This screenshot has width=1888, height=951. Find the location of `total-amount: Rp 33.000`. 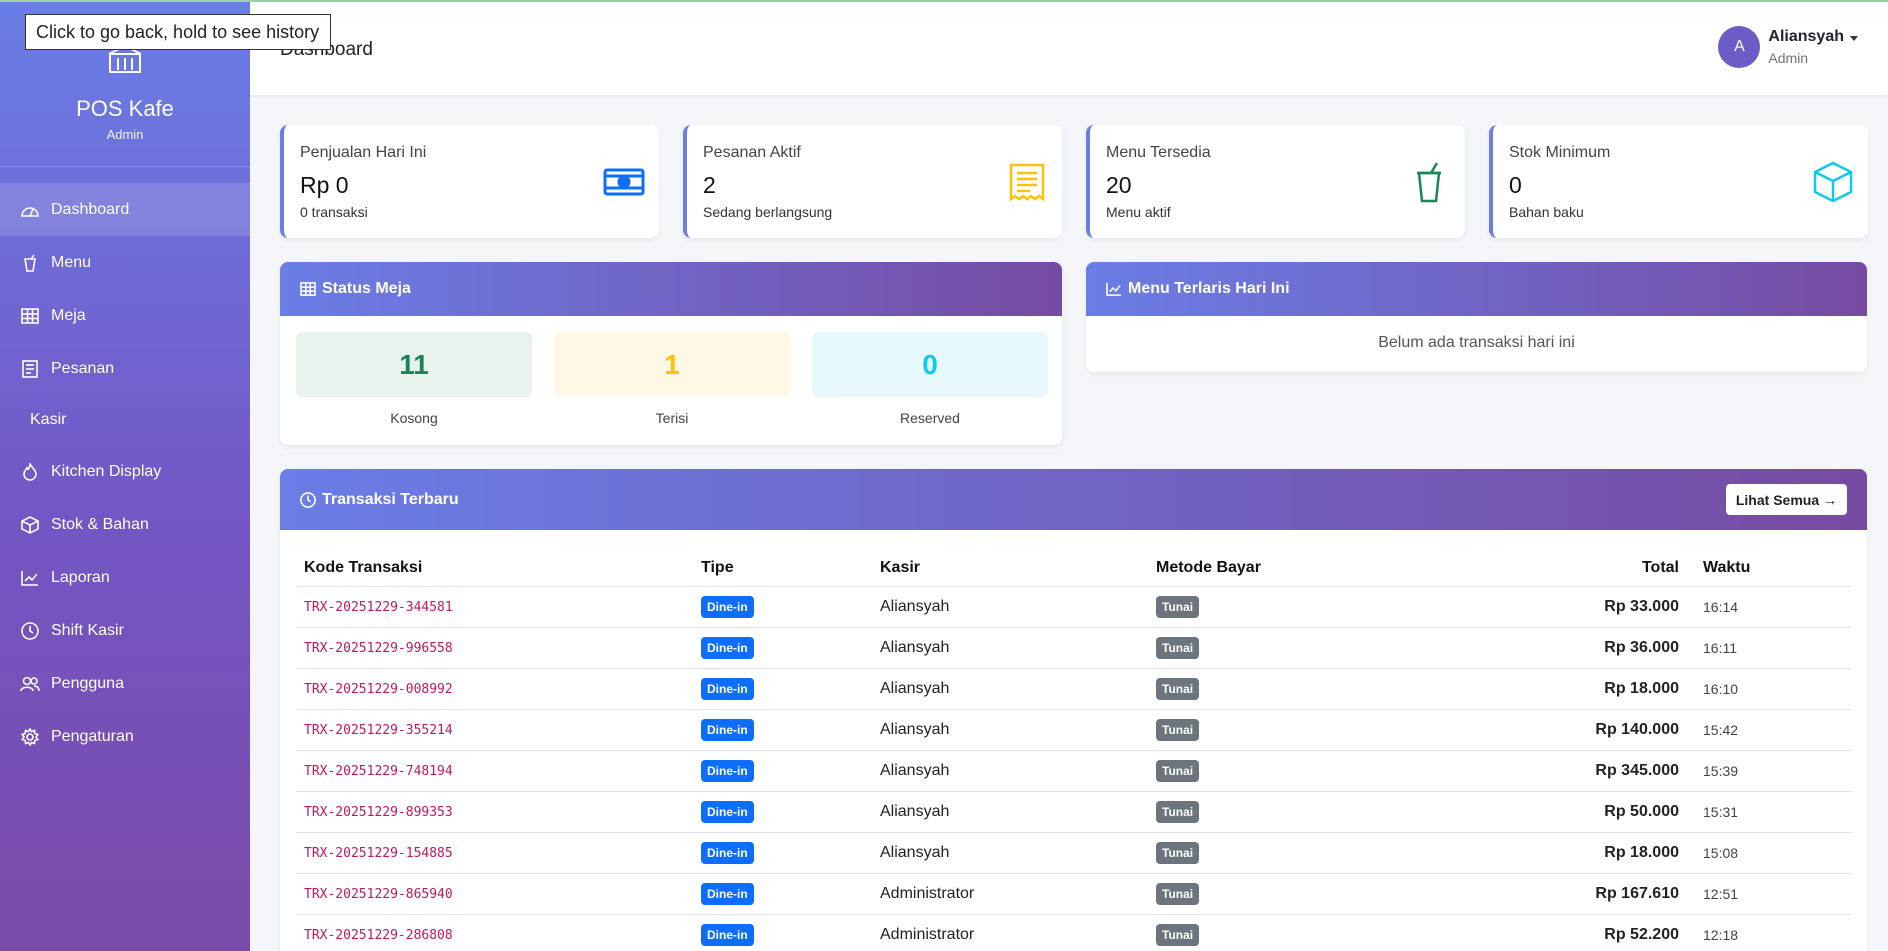

total-amount: Rp 33.000 is located at coordinates (1566, 607).